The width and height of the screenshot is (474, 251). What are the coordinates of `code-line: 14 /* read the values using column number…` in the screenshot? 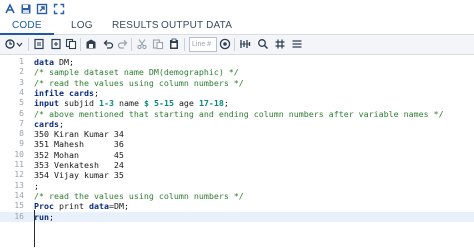 It's located at (237, 196).